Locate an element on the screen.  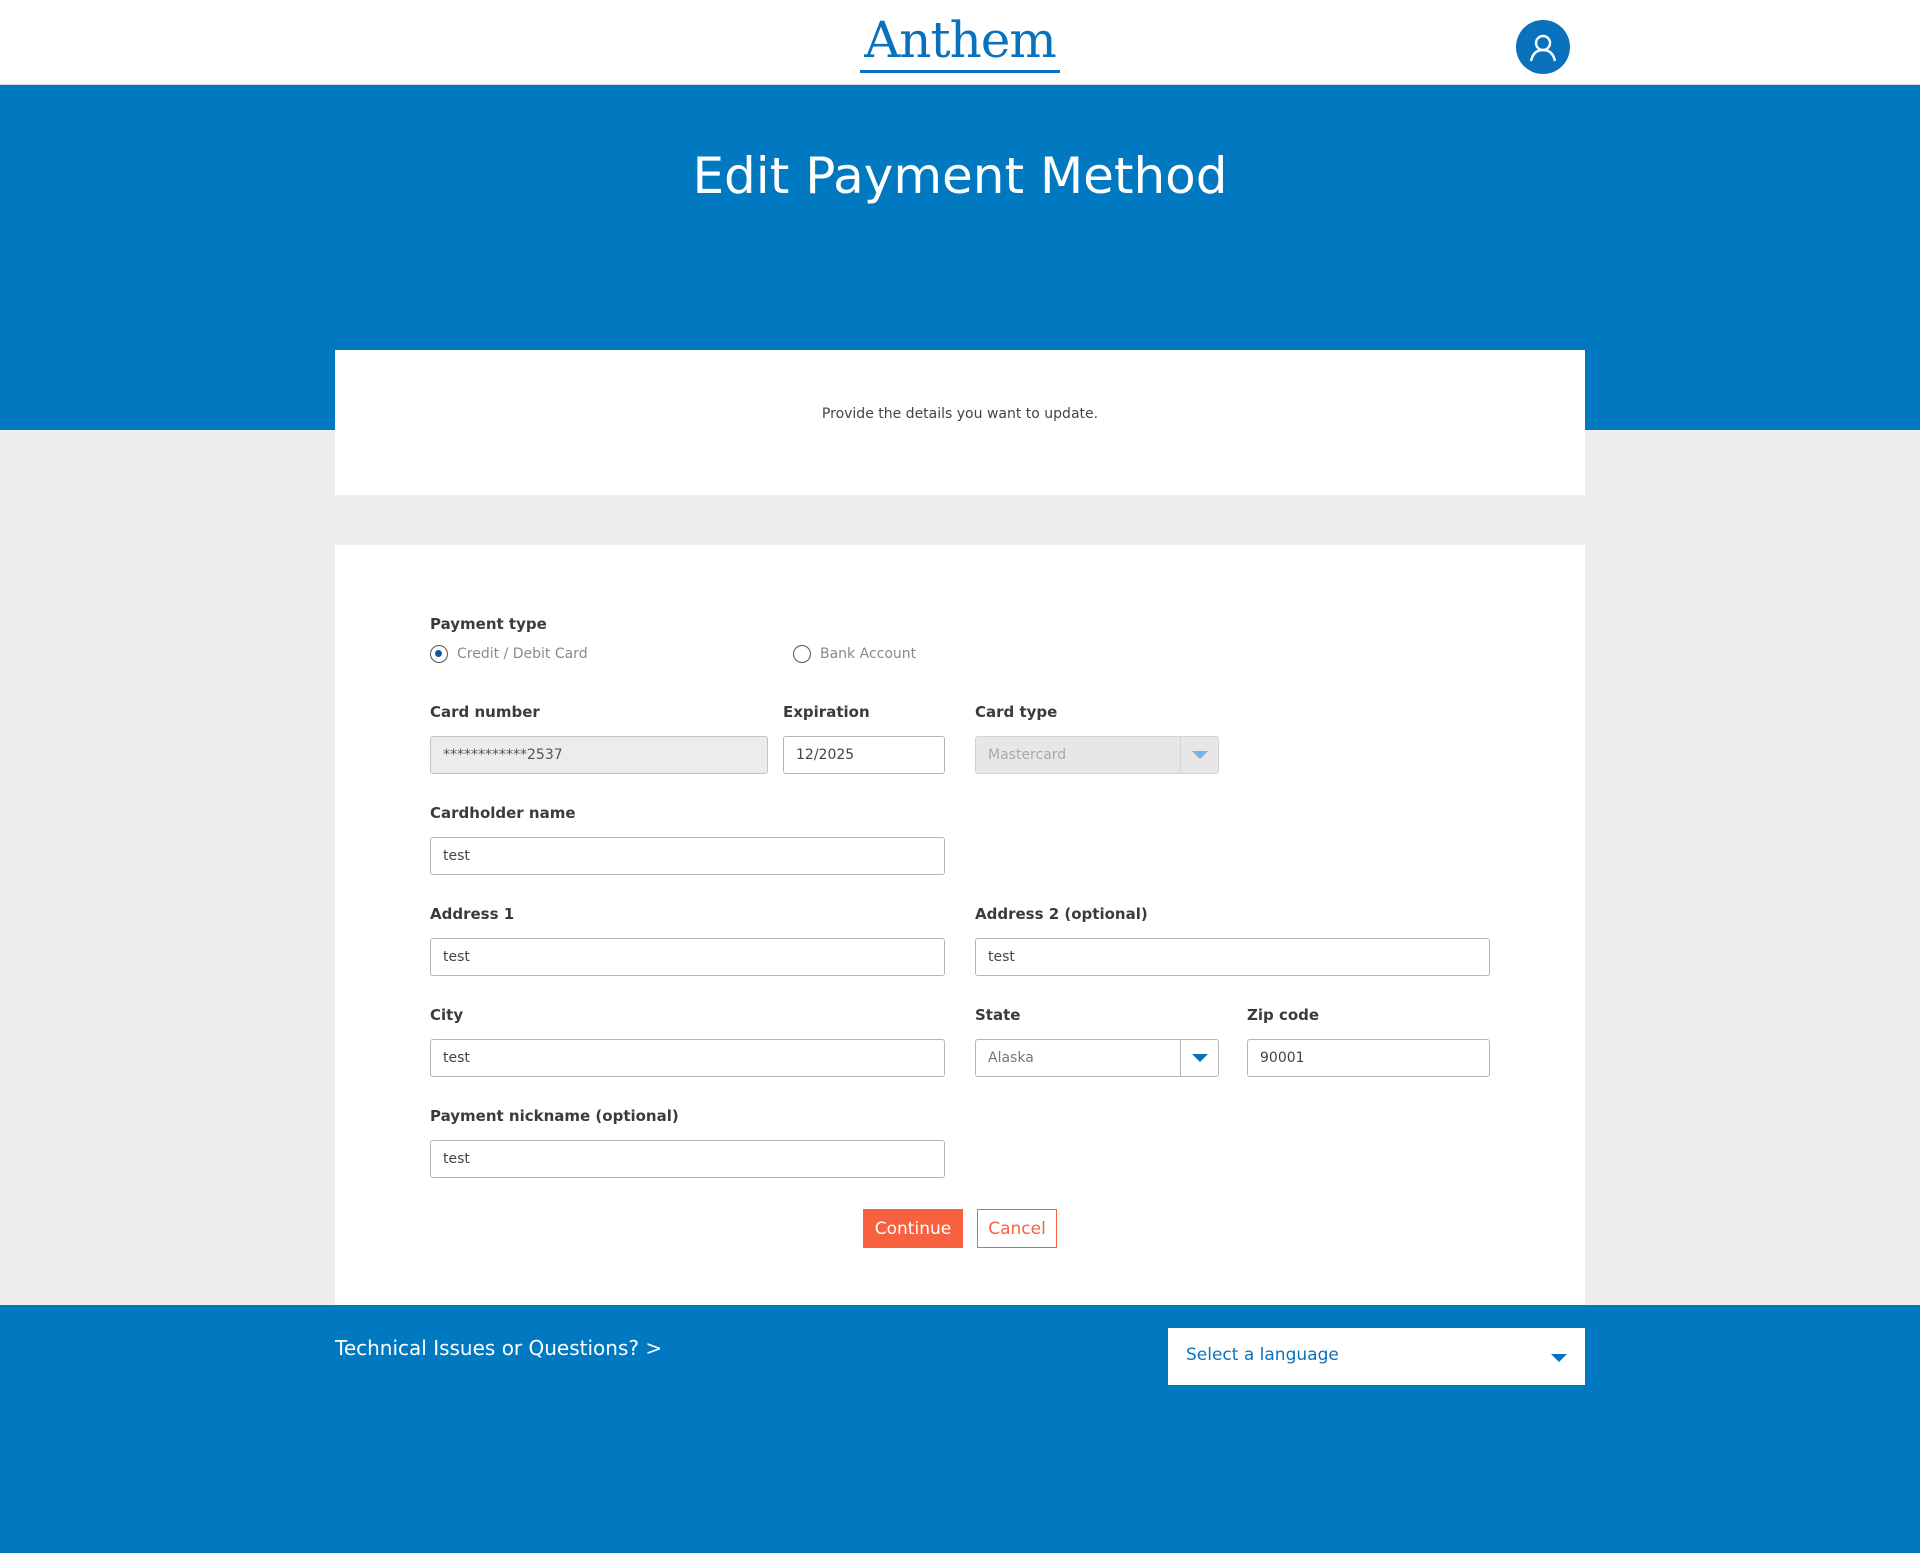
address2-label: Address 2 (optional) is located at coordinates (1061, 914).